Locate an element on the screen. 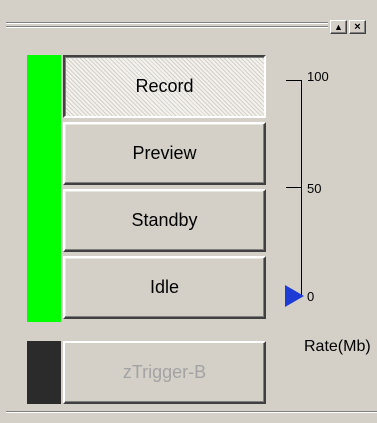  rate-tick-label-50: 50 is located at coordinates (314, 188).